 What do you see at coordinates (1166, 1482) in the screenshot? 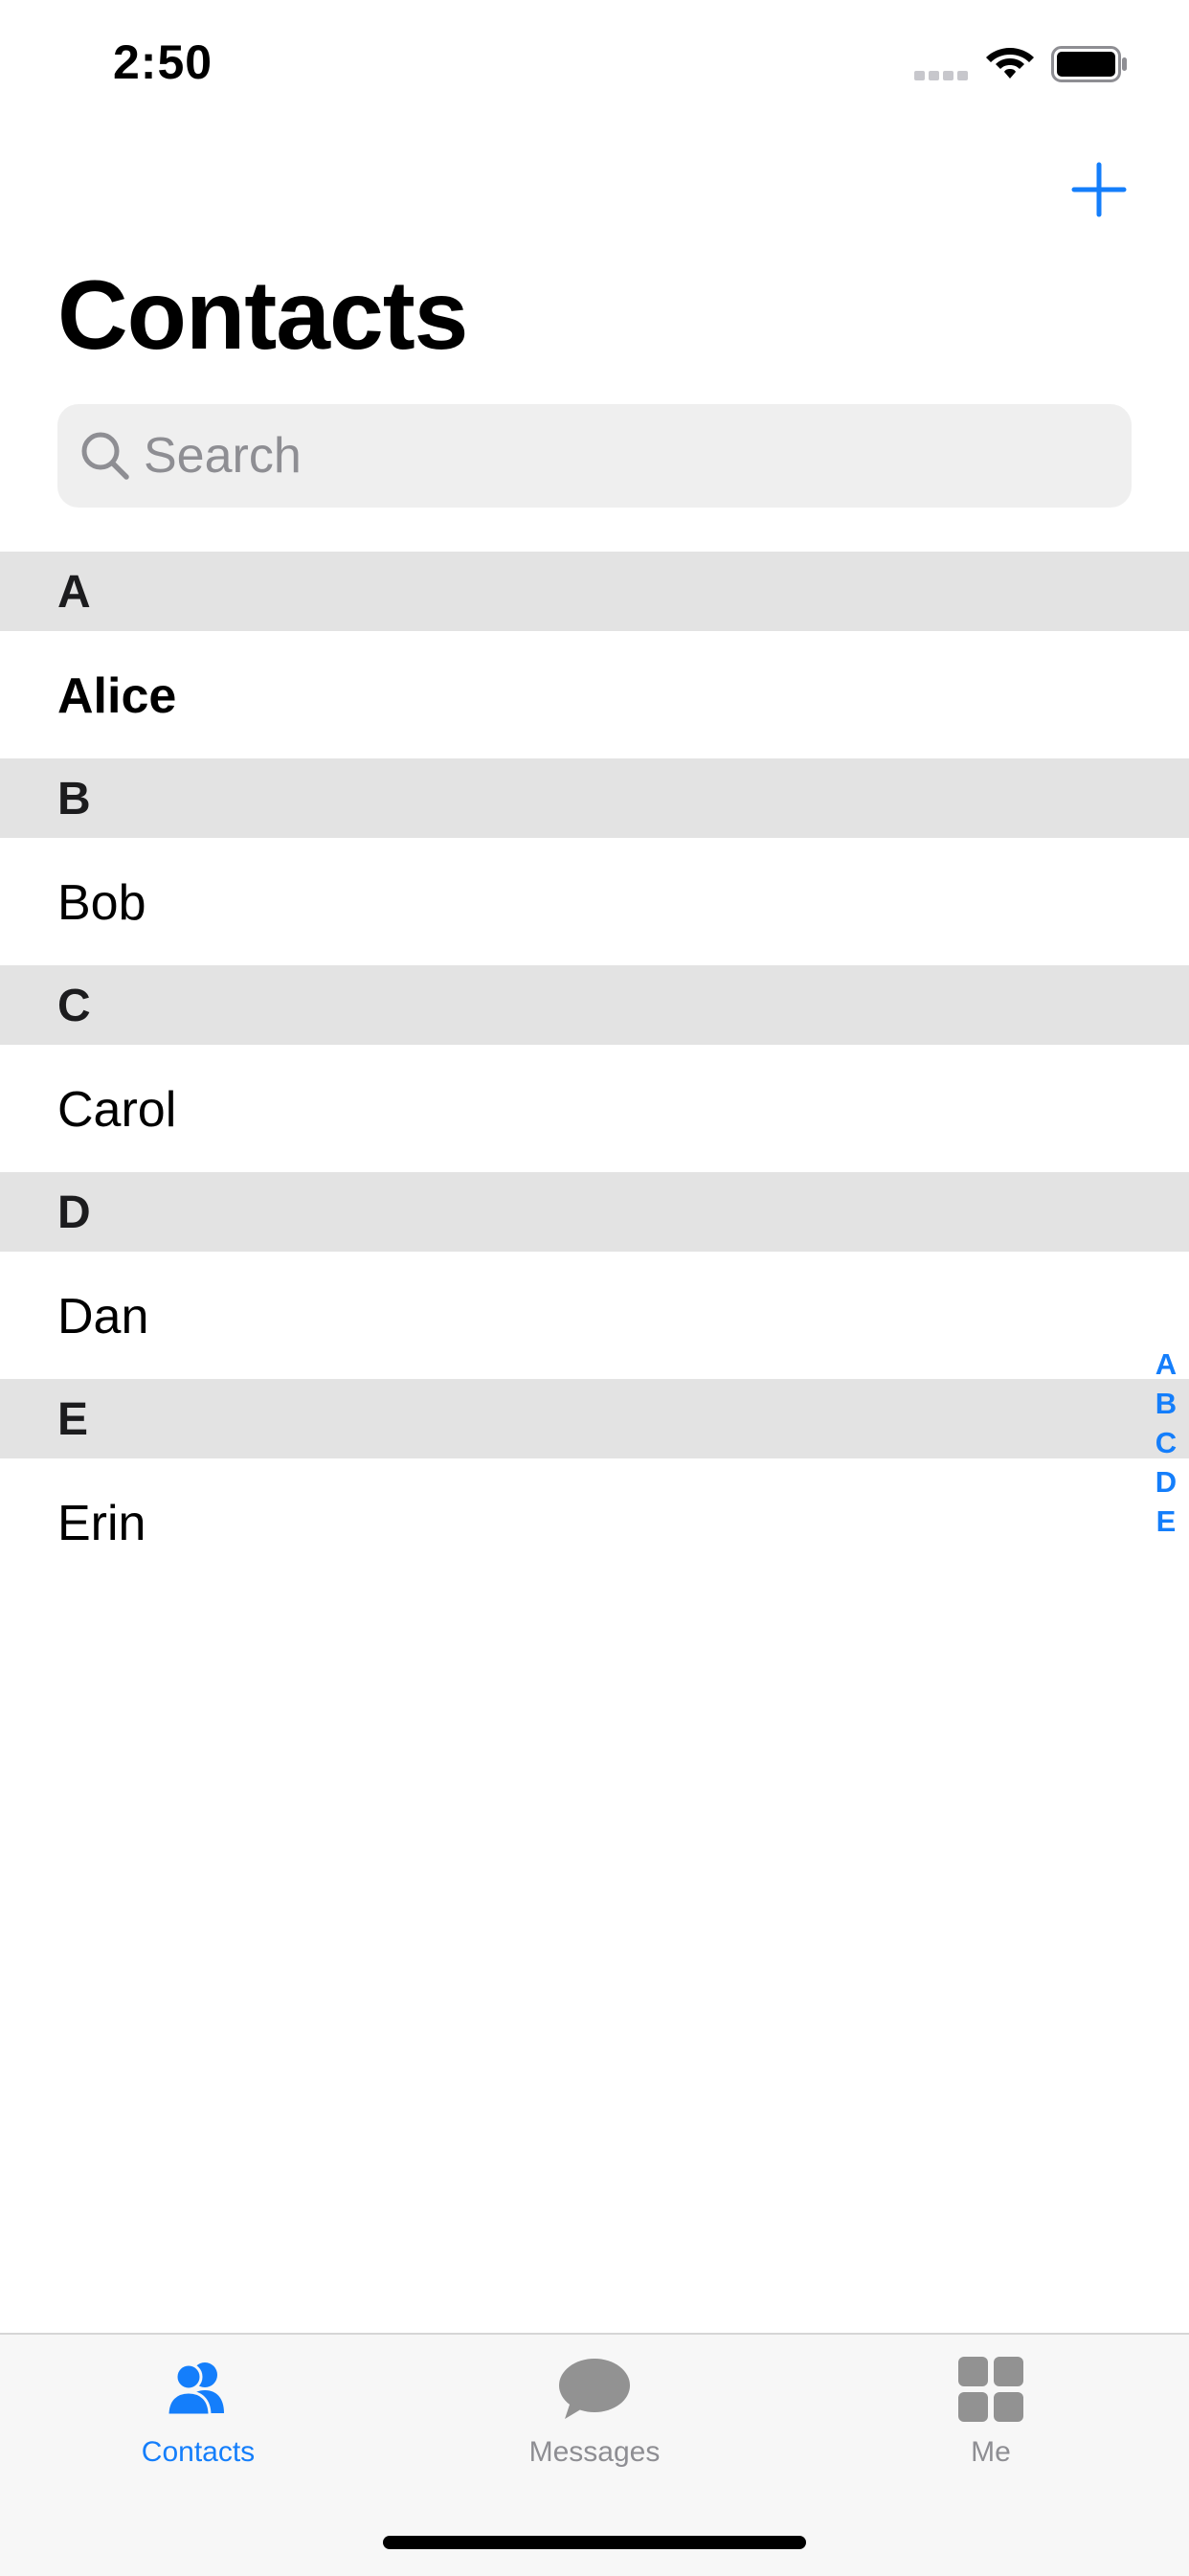
I see `index-letter-d: D` at bounding box center [1166, 1482].